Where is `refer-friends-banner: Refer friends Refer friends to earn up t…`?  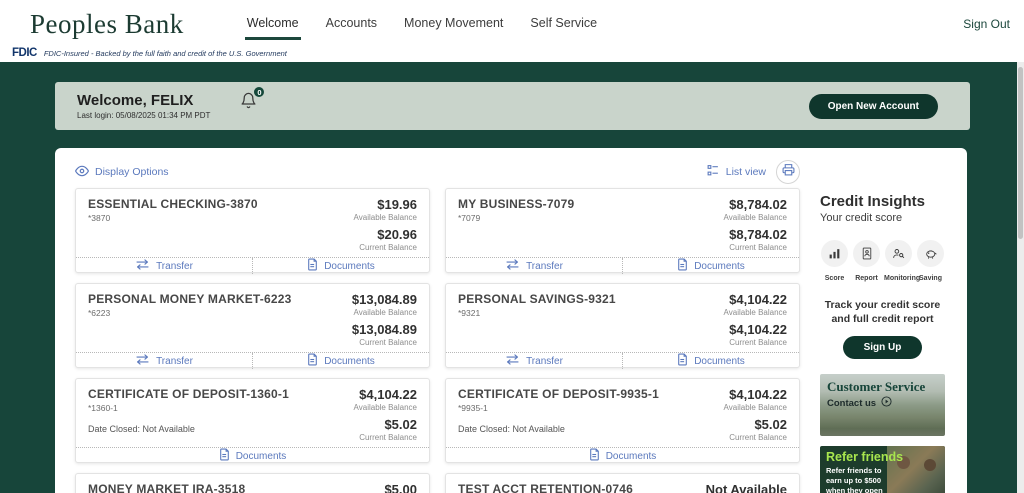 refer-friends-banner: Refer friends Refer friends to earn up t… is located at coordinates (882, 469).